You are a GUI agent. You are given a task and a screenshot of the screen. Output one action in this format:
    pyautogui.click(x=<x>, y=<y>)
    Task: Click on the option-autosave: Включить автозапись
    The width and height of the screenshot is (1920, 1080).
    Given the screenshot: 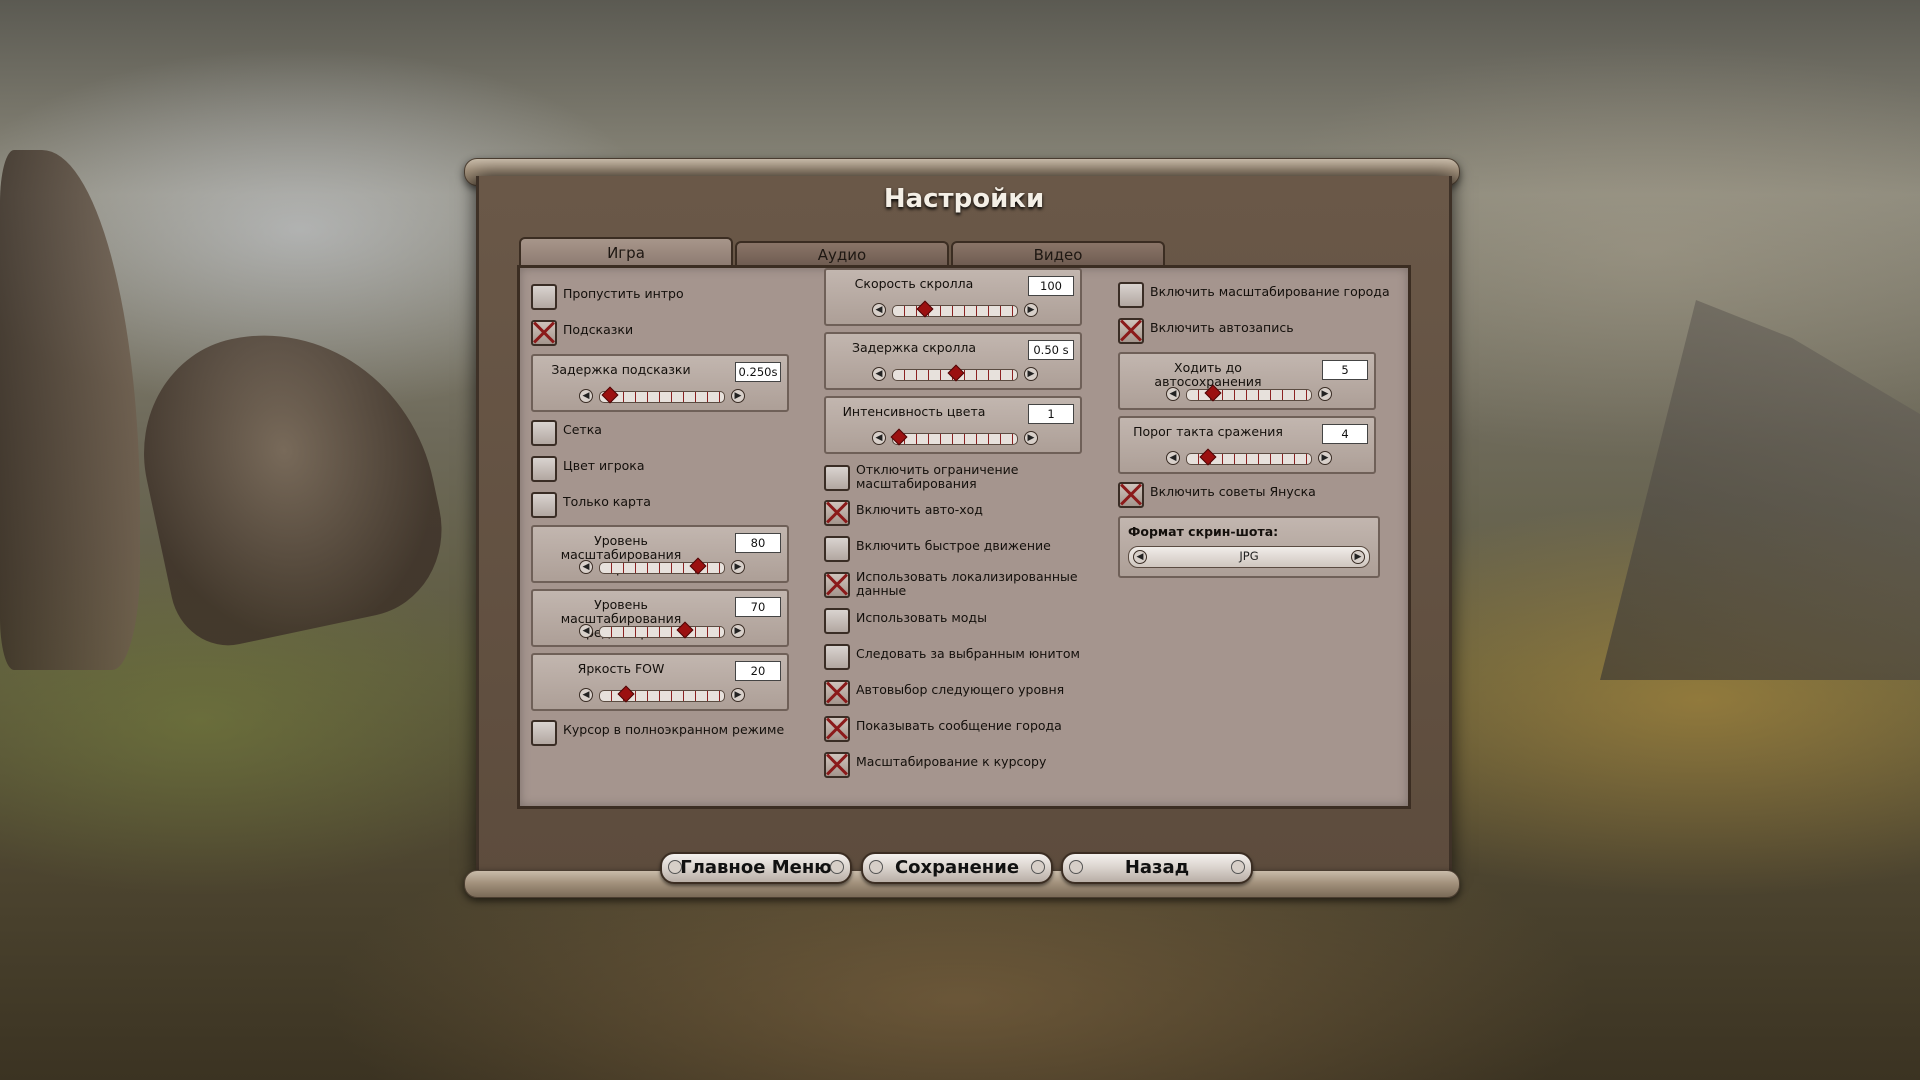 What is the action you would take?
    pyautogui.click(x=1257, y=331)
    